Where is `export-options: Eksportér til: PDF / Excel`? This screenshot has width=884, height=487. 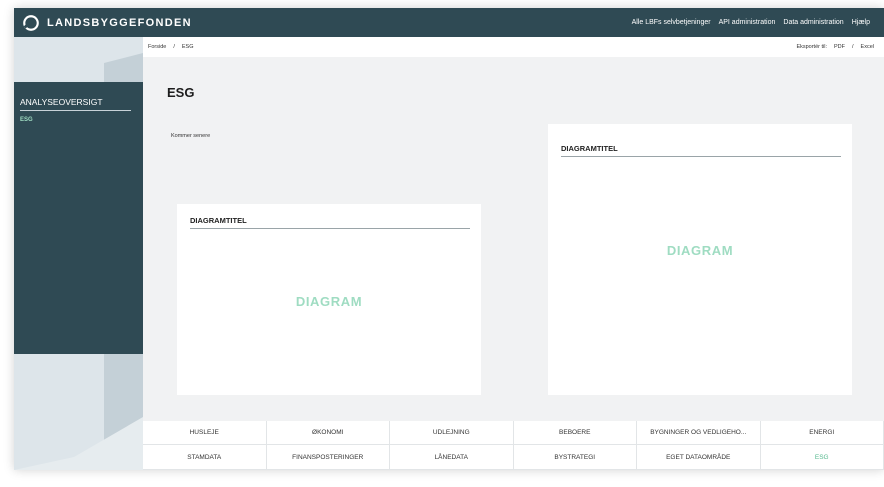
export-options: Eksportér til: PDF / Excel is located at coordinates (835, 47).